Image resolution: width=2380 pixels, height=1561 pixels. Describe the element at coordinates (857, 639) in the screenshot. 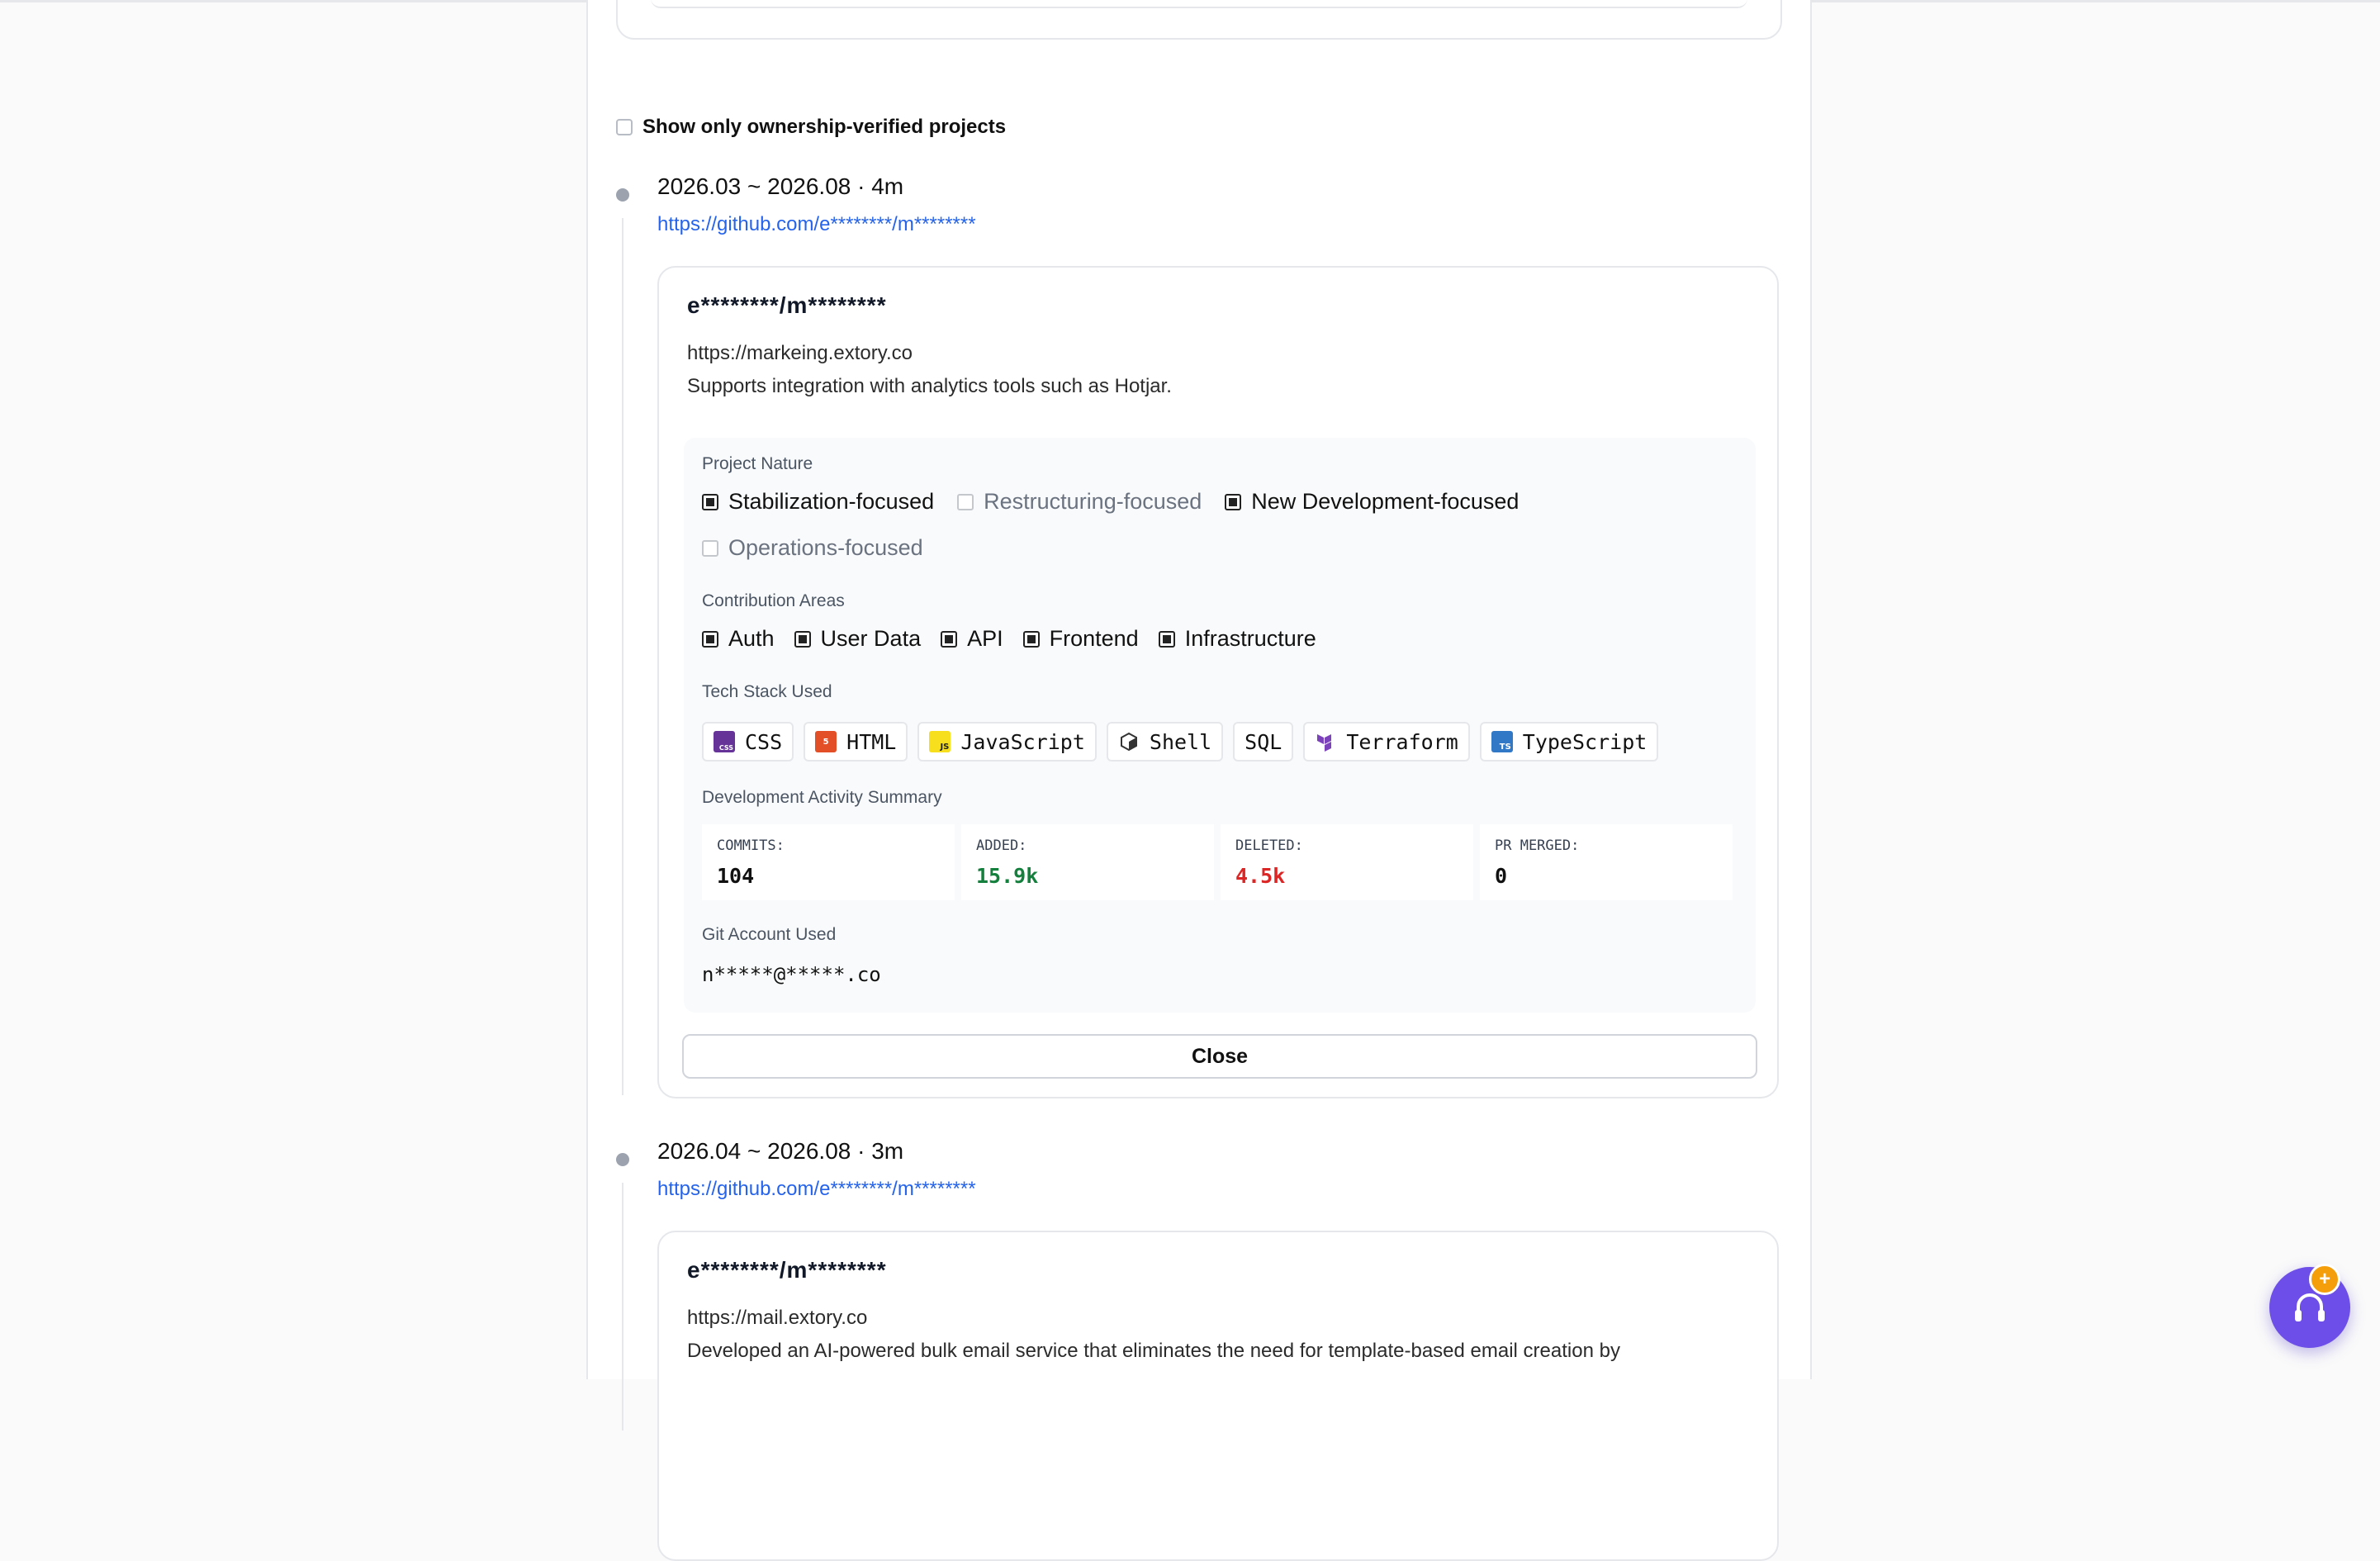

I see `area-user-data: User Data` at that location.